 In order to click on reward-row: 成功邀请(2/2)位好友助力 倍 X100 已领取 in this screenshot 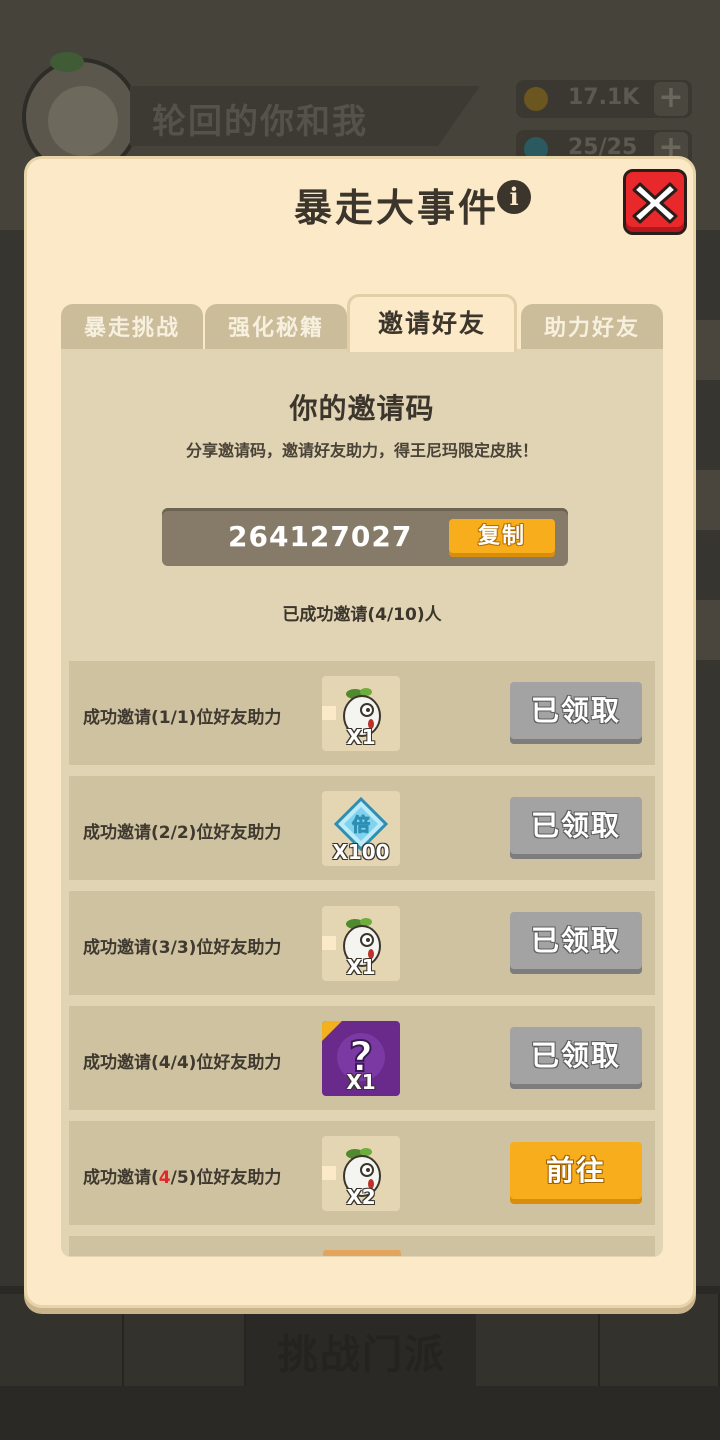, I will do `click(362, 828)`.